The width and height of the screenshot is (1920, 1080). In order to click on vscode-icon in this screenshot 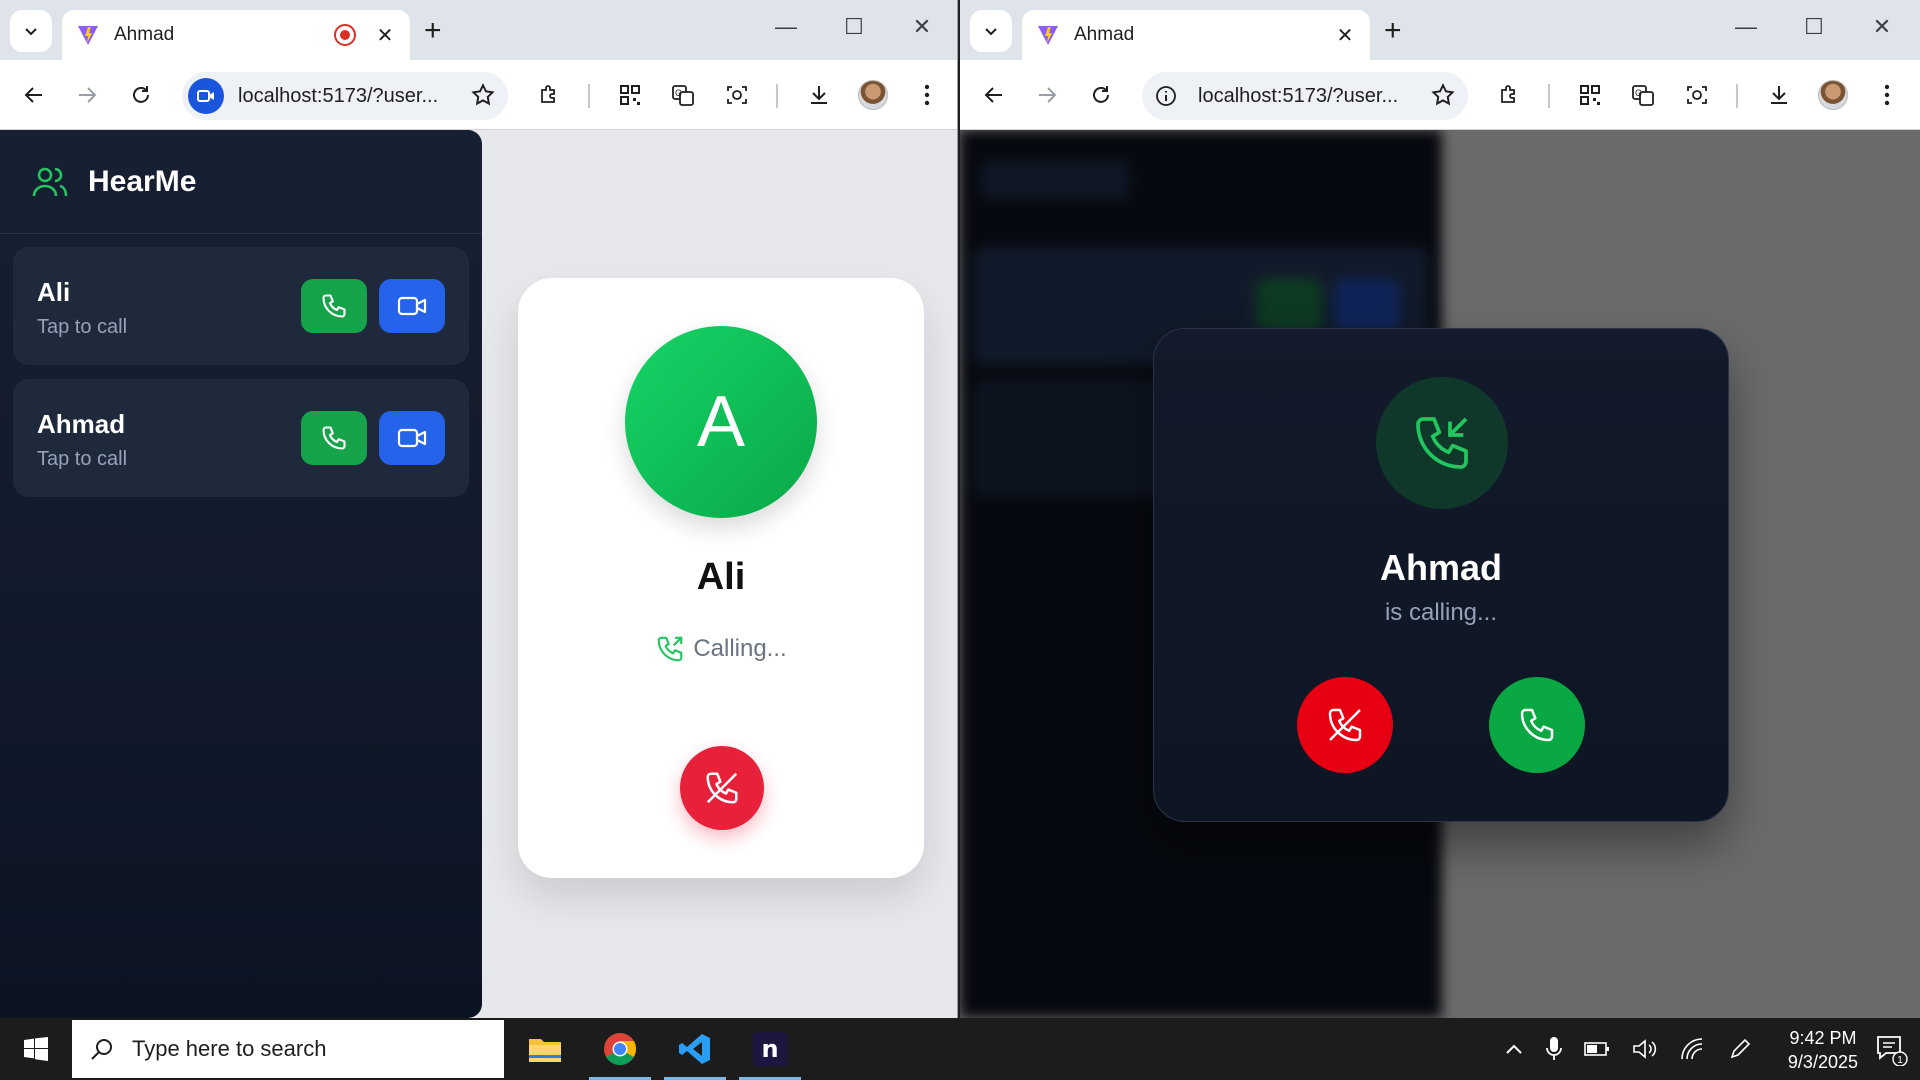, I will do `click(694, 1049)`.